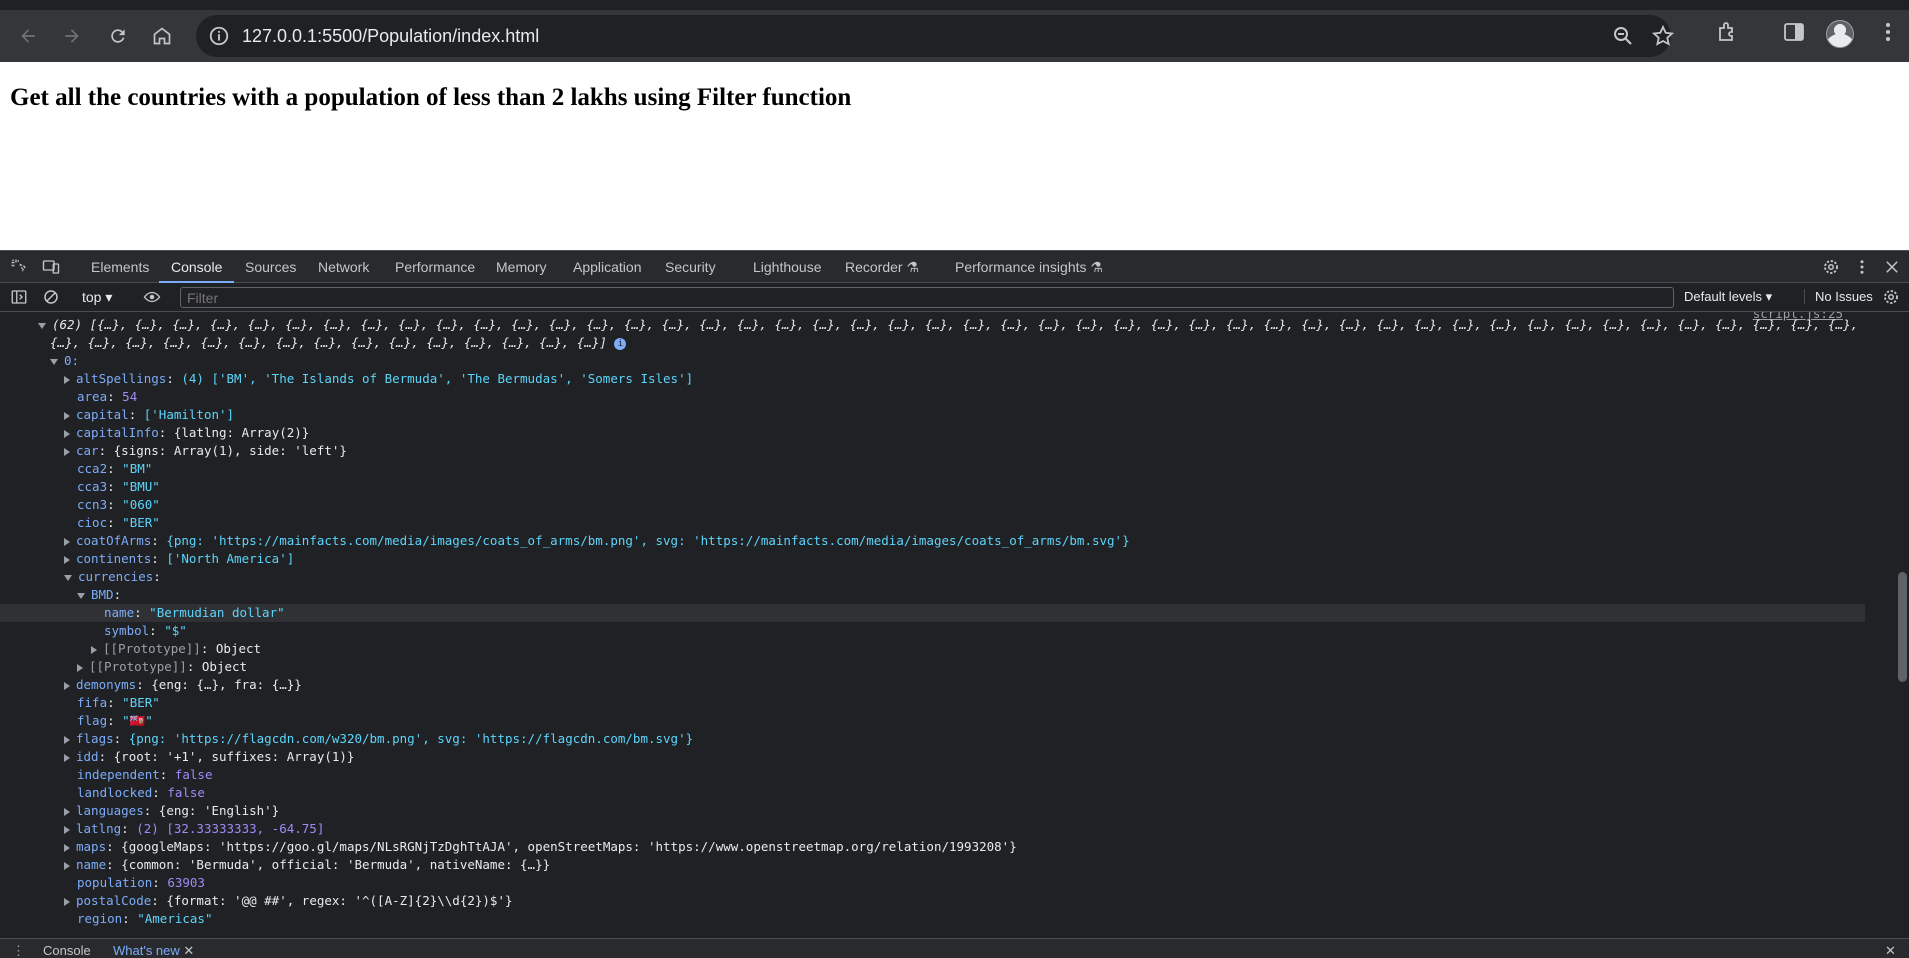  What do you see at coordinates (1728, 297) in the screenshot?
I see `log-levels-dropdown: Default levels ▾` at bounding box center [1728, 297].